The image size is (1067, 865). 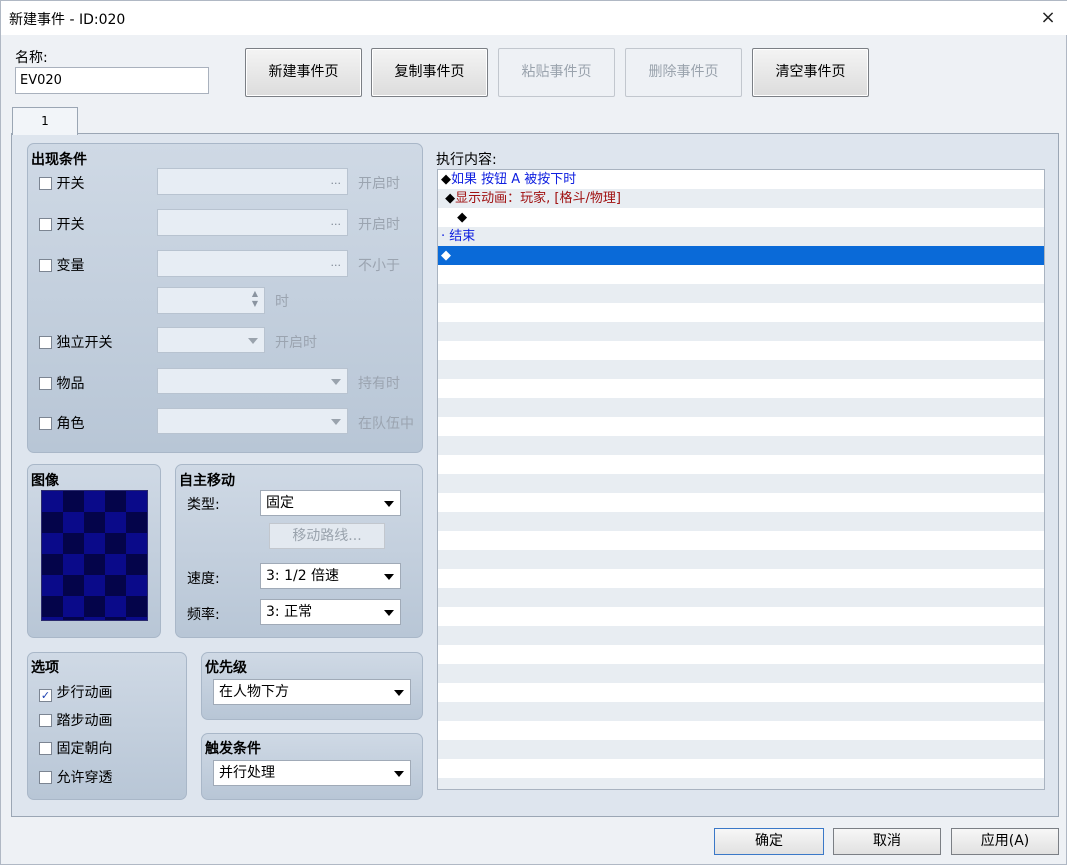 What do you see at coordinates (207, 481) in the screenshot?
I see `movement-title: 自主移动` at bounding box center [207, 481].